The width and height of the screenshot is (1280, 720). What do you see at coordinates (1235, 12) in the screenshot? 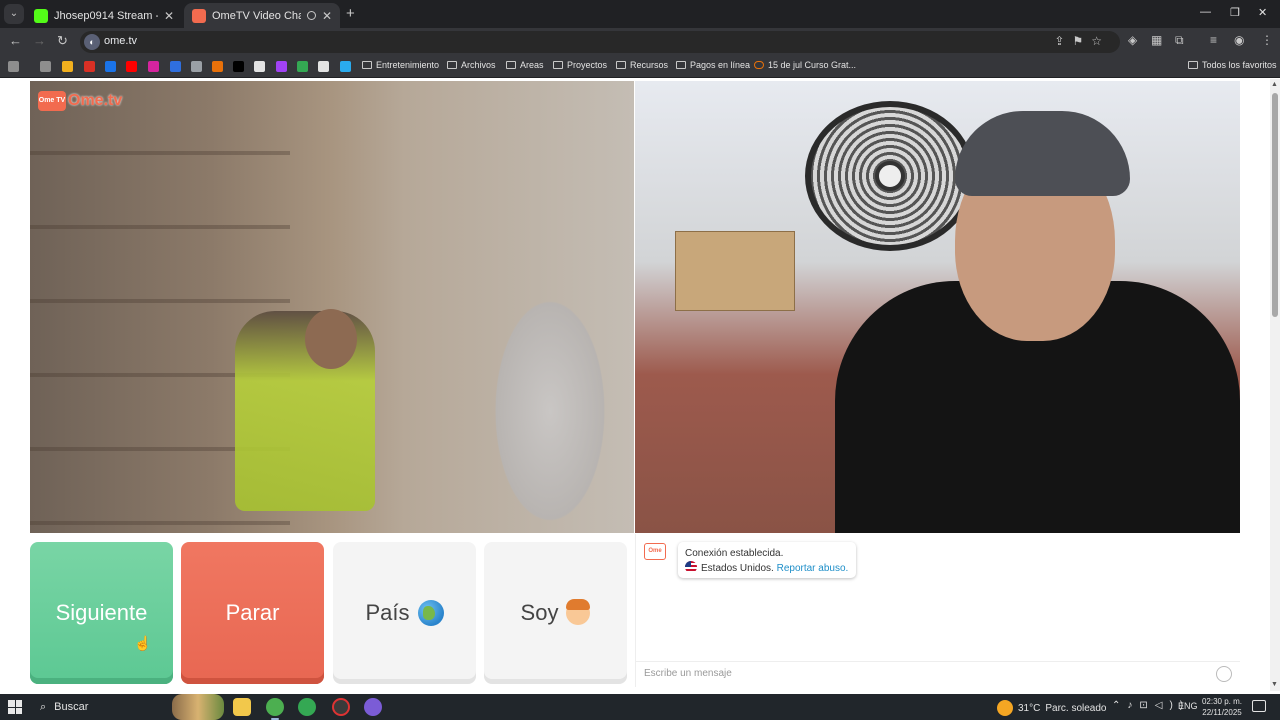
I see `restore-button: ❐` at bounding box center [1235, 12].